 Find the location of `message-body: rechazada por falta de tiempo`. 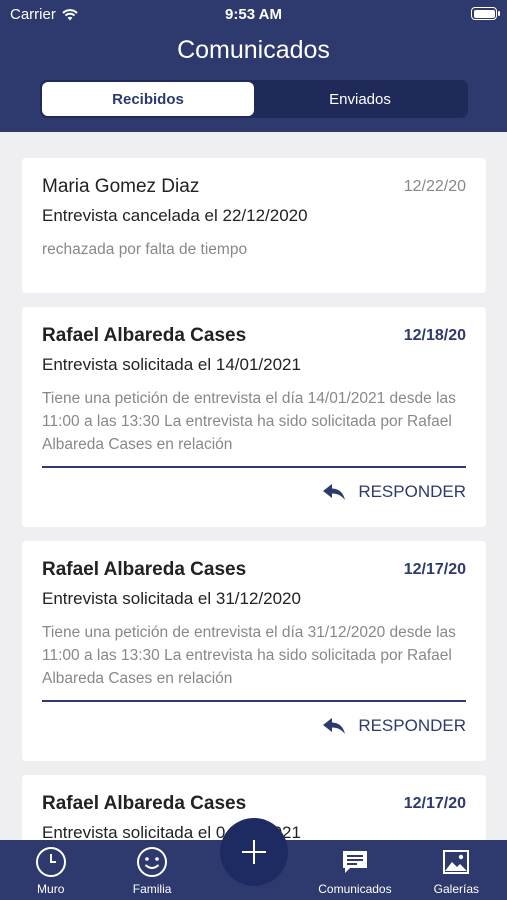

message-body: rechazada por falta de tiempo is located at coordinates (145, 249).